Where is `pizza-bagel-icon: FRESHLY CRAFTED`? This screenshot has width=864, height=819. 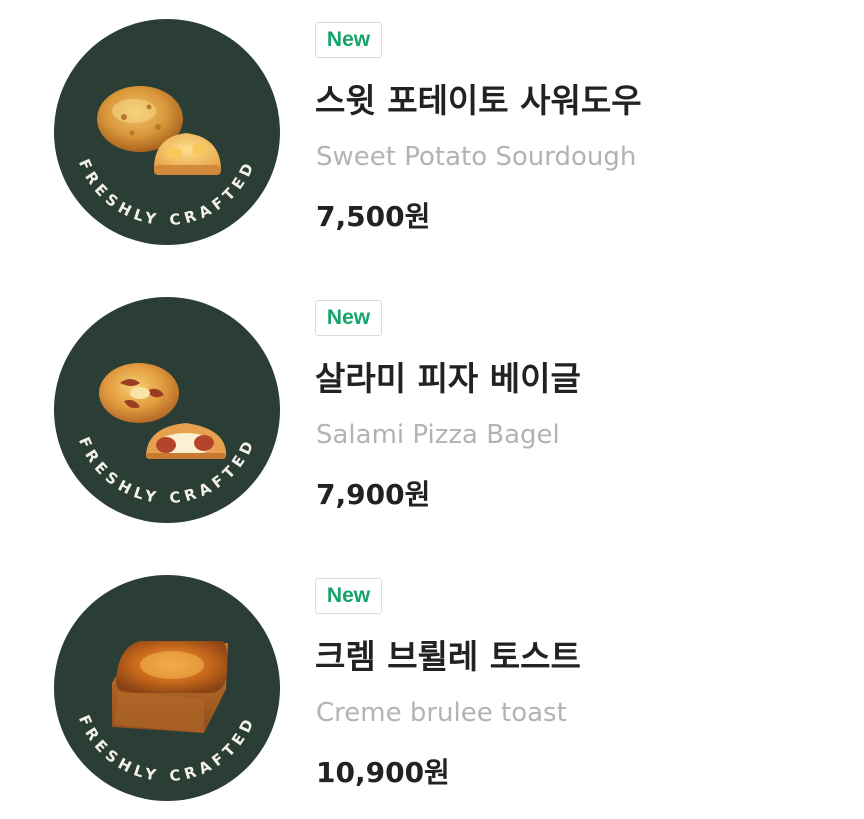
pizza-bagel-icon: FRESHLY CRAFTED is located at coordinates (164, 435).